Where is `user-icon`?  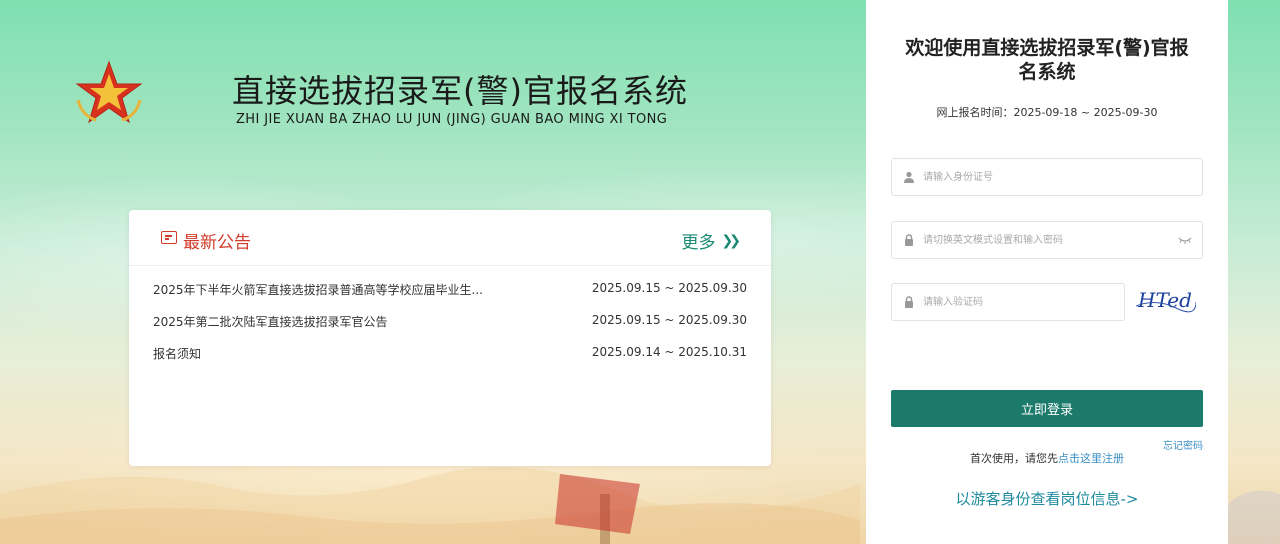
user-icon is located at coordinates (909, 177).